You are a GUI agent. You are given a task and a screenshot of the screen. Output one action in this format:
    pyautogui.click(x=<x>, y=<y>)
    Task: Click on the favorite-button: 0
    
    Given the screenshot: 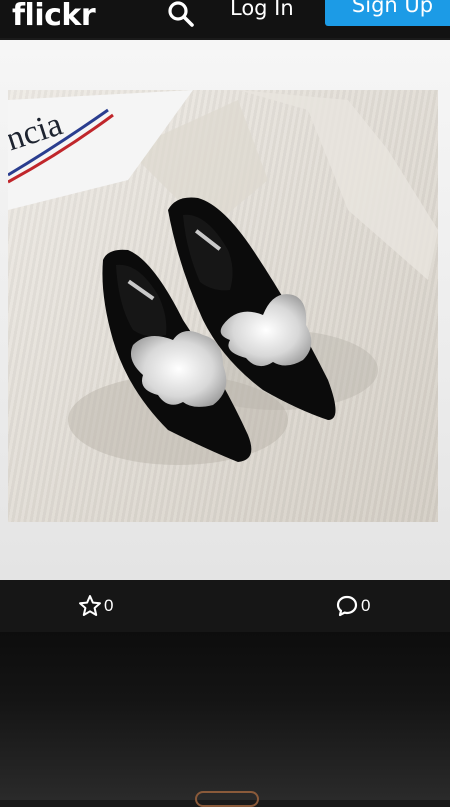 What is the action you would take?
    pyautogui.click(x=95, y=606)
    